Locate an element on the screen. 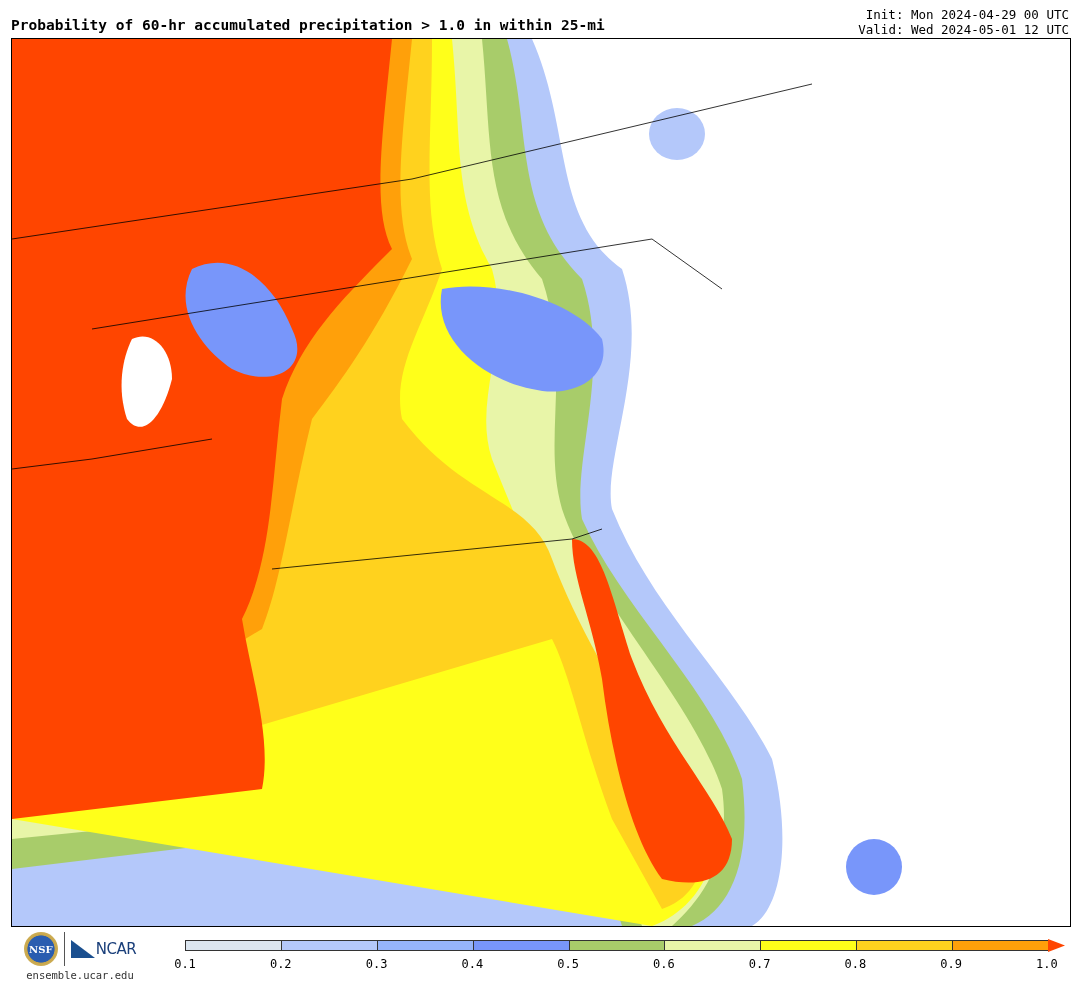 The width and height of the screenshot is (1080, 988). tick-label: 0.7 is located at coordinates (759, 964).